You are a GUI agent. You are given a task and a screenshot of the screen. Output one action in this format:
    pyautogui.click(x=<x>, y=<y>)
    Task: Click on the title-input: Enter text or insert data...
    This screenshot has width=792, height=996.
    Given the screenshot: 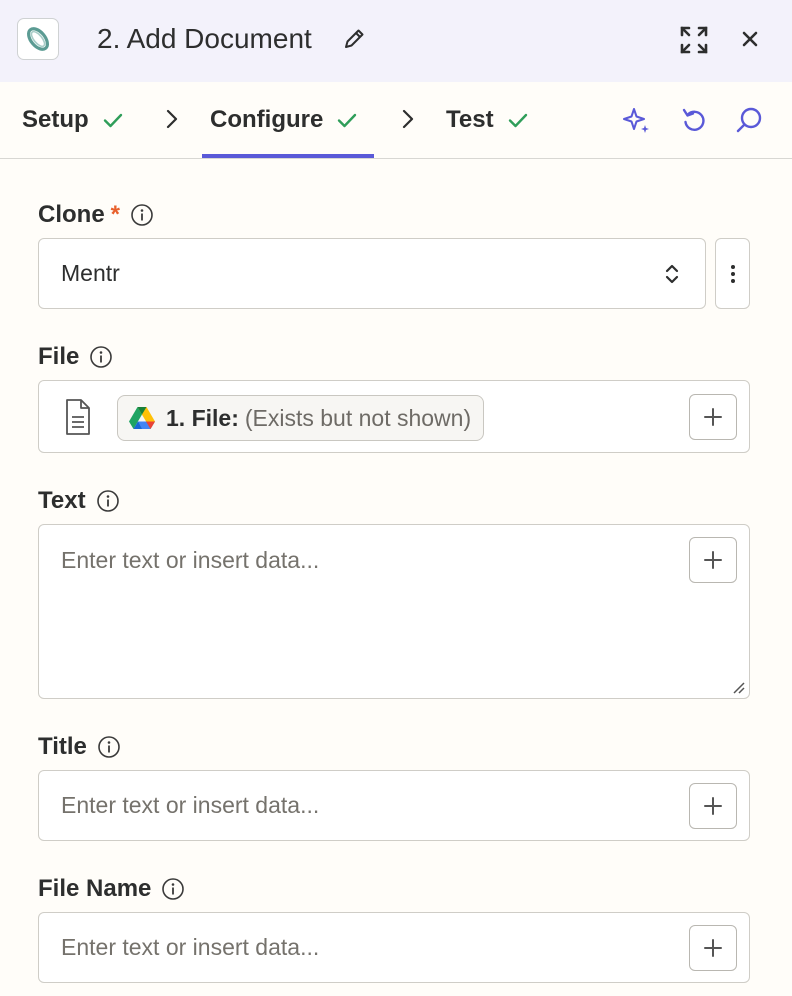 What is the action you would take?
    pyautogui.click(x=394, y=805)
    